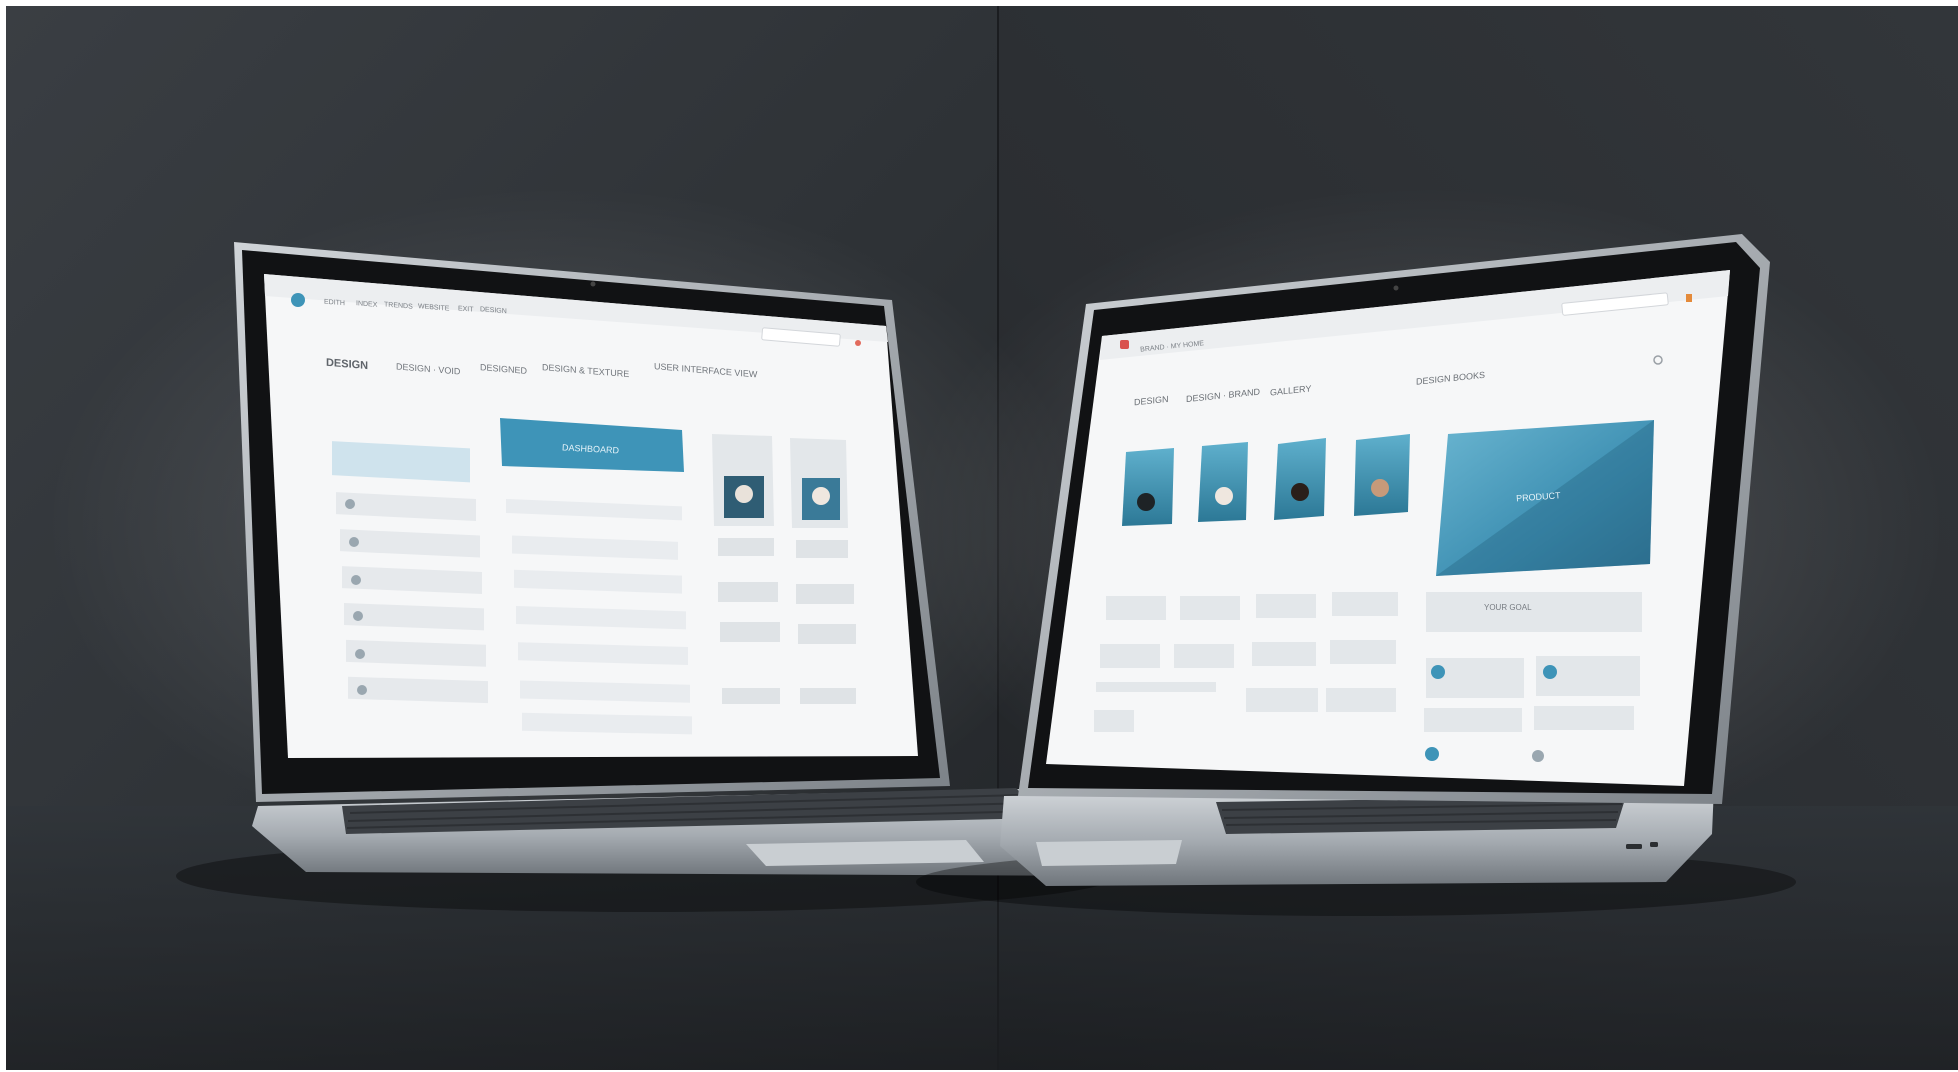 The image size is (1958, 1072). What do you see at coordinates (865, 853) in the screenshot?
I see `left-laptop-trackpad` at bounding box center [865, 853].